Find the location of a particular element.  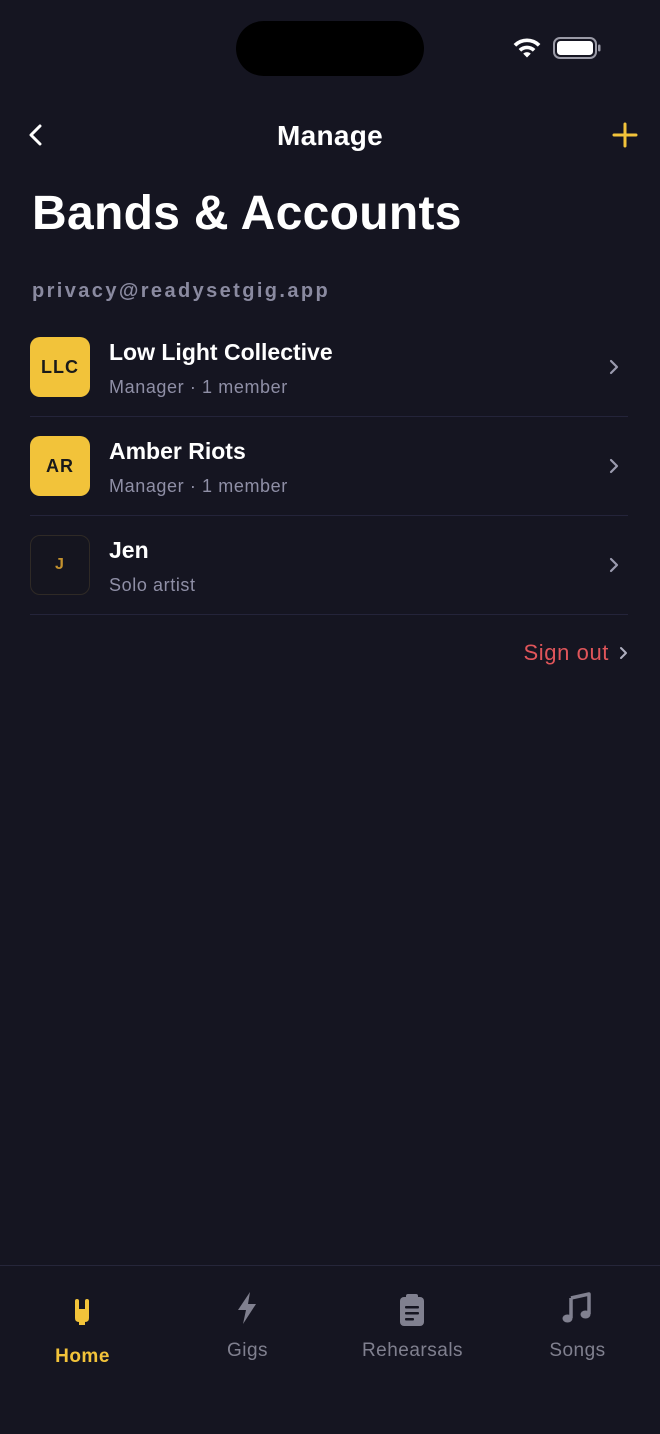

band-name: Amber Riots is located at coordinates (177, 451).